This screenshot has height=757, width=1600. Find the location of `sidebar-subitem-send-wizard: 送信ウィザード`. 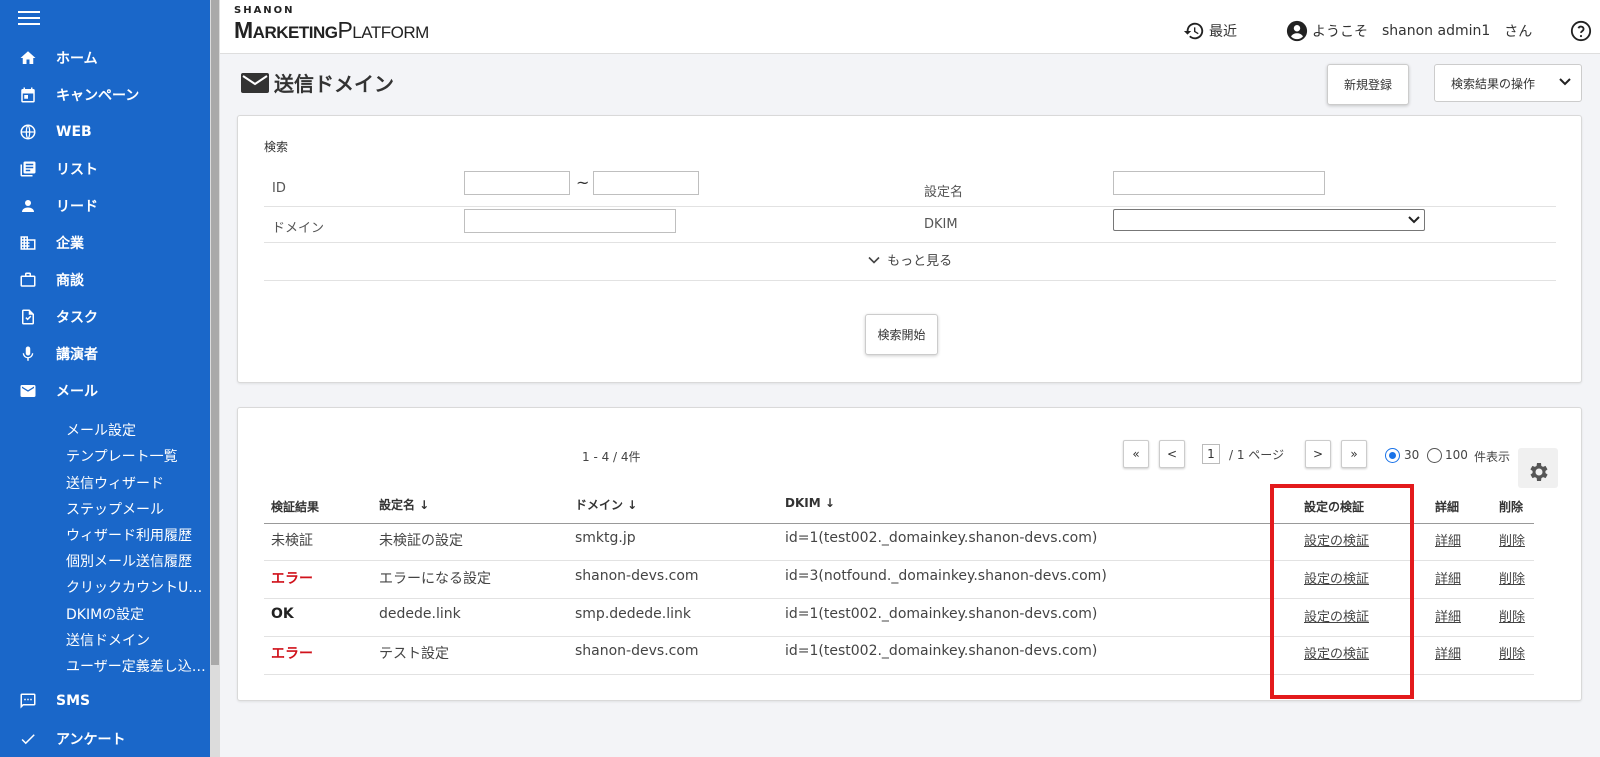

sidebar-subitem-send-wizard: 送信ウィザード is located at coordinates (137, 484).